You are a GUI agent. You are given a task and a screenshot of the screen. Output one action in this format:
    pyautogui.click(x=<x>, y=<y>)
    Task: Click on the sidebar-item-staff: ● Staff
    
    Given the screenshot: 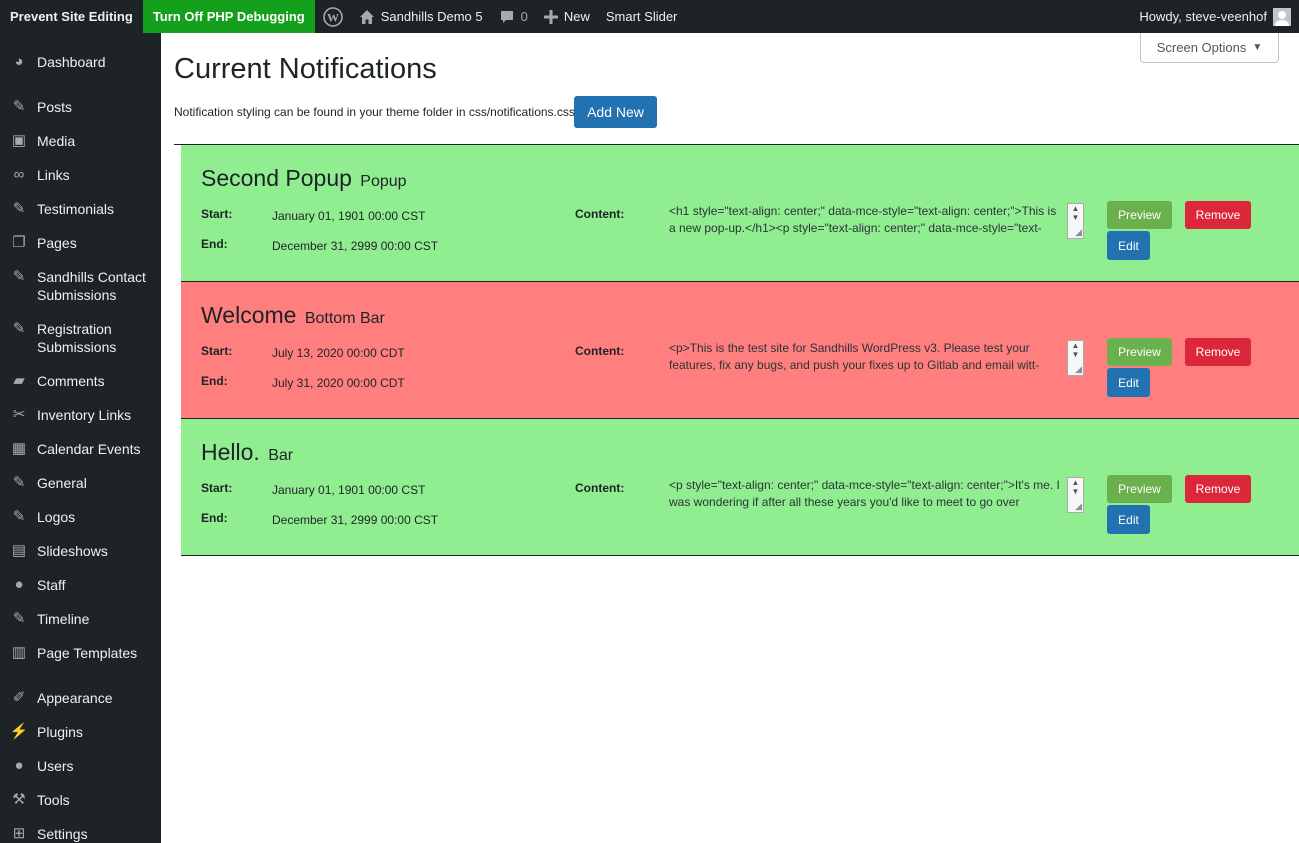 What is the action you would take?
    pyautogui.click(x=80, y=585)
    